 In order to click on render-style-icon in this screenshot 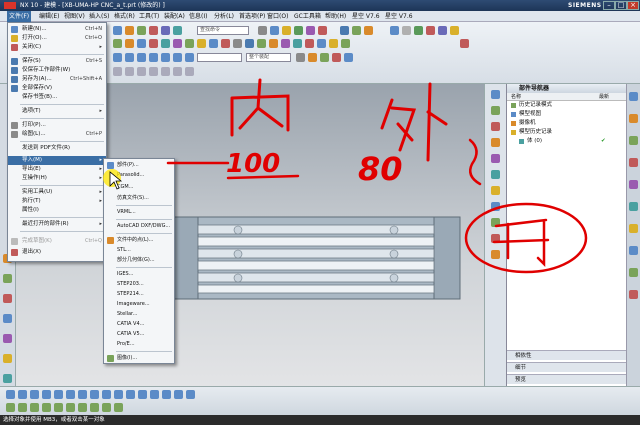, I will do `click(310, 30)`.